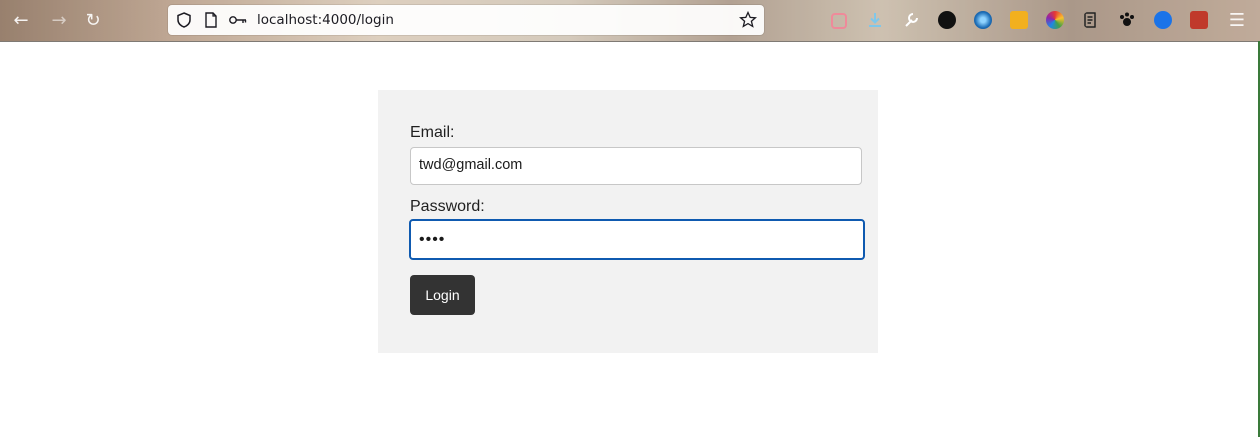  Describe the element at coordinates (211, 20) in the screenshot. I see `page-icon` at that location.